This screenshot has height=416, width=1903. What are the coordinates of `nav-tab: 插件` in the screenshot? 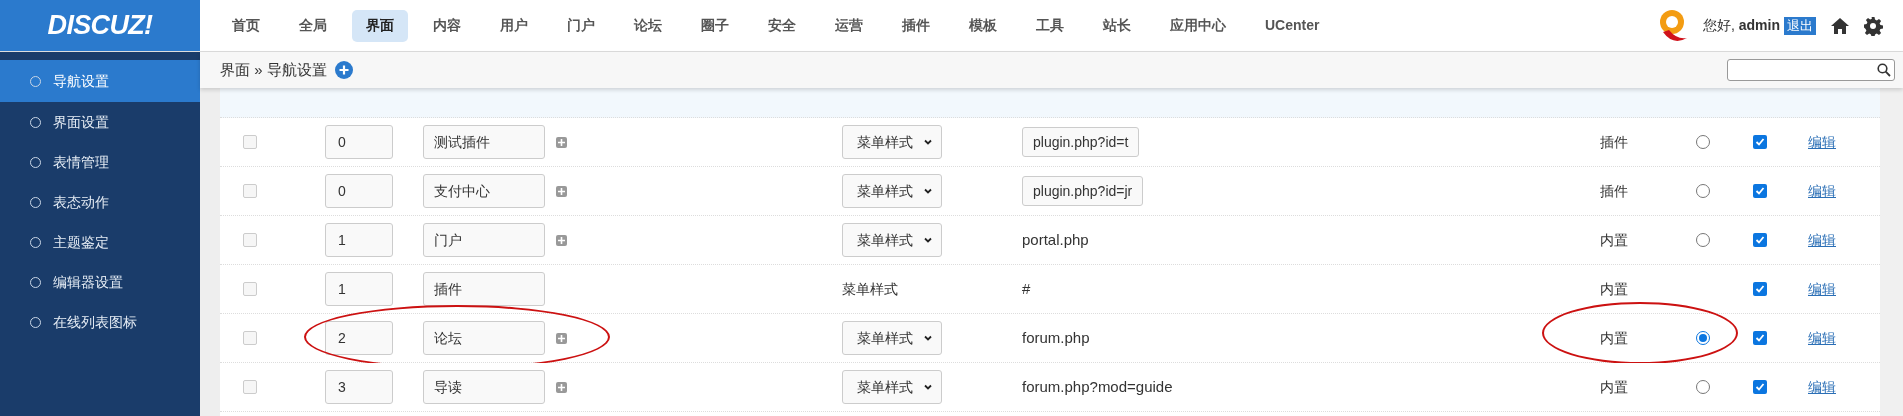 It's located at (916, 25).